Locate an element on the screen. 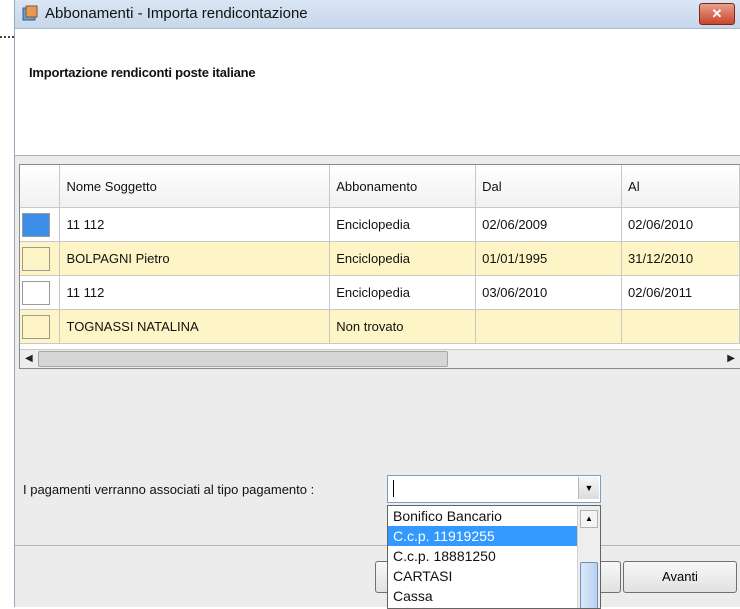 Image resolution: width=740 pixels, height=609 pixels. column-header-al: Al is located at coordinates (680, 186).